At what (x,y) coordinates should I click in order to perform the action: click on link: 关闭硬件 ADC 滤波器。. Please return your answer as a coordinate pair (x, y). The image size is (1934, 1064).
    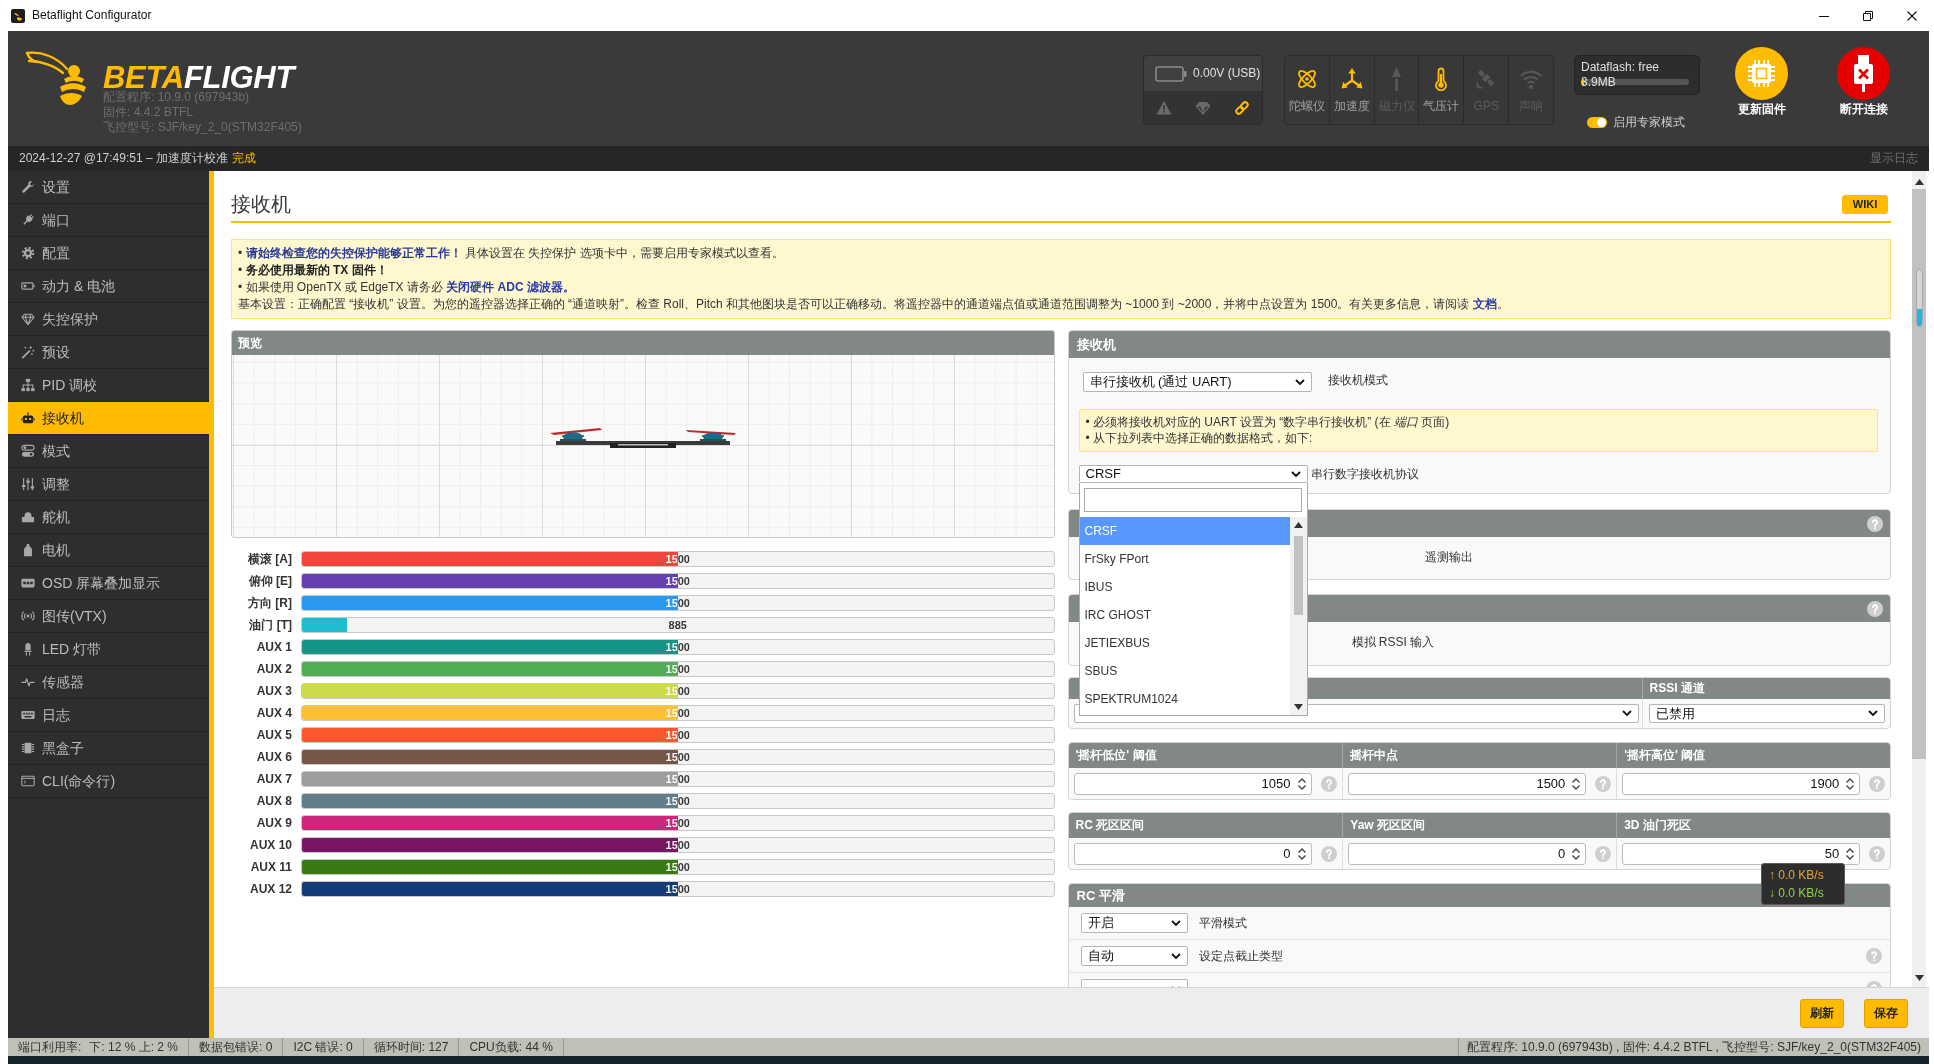
    Looking at the image, I should click on (510, 287).